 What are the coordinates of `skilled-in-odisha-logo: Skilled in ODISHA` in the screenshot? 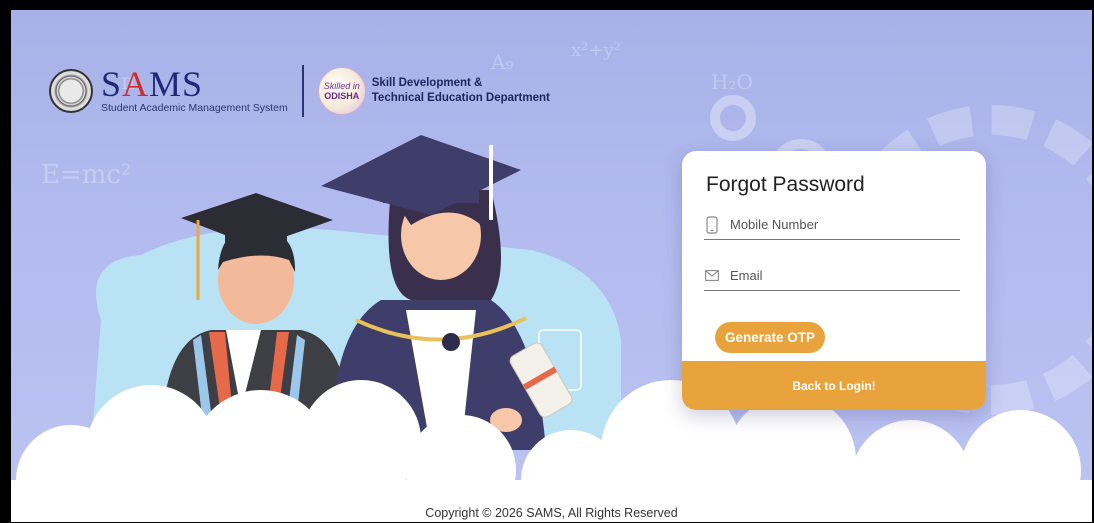 It's located at (341, 91).